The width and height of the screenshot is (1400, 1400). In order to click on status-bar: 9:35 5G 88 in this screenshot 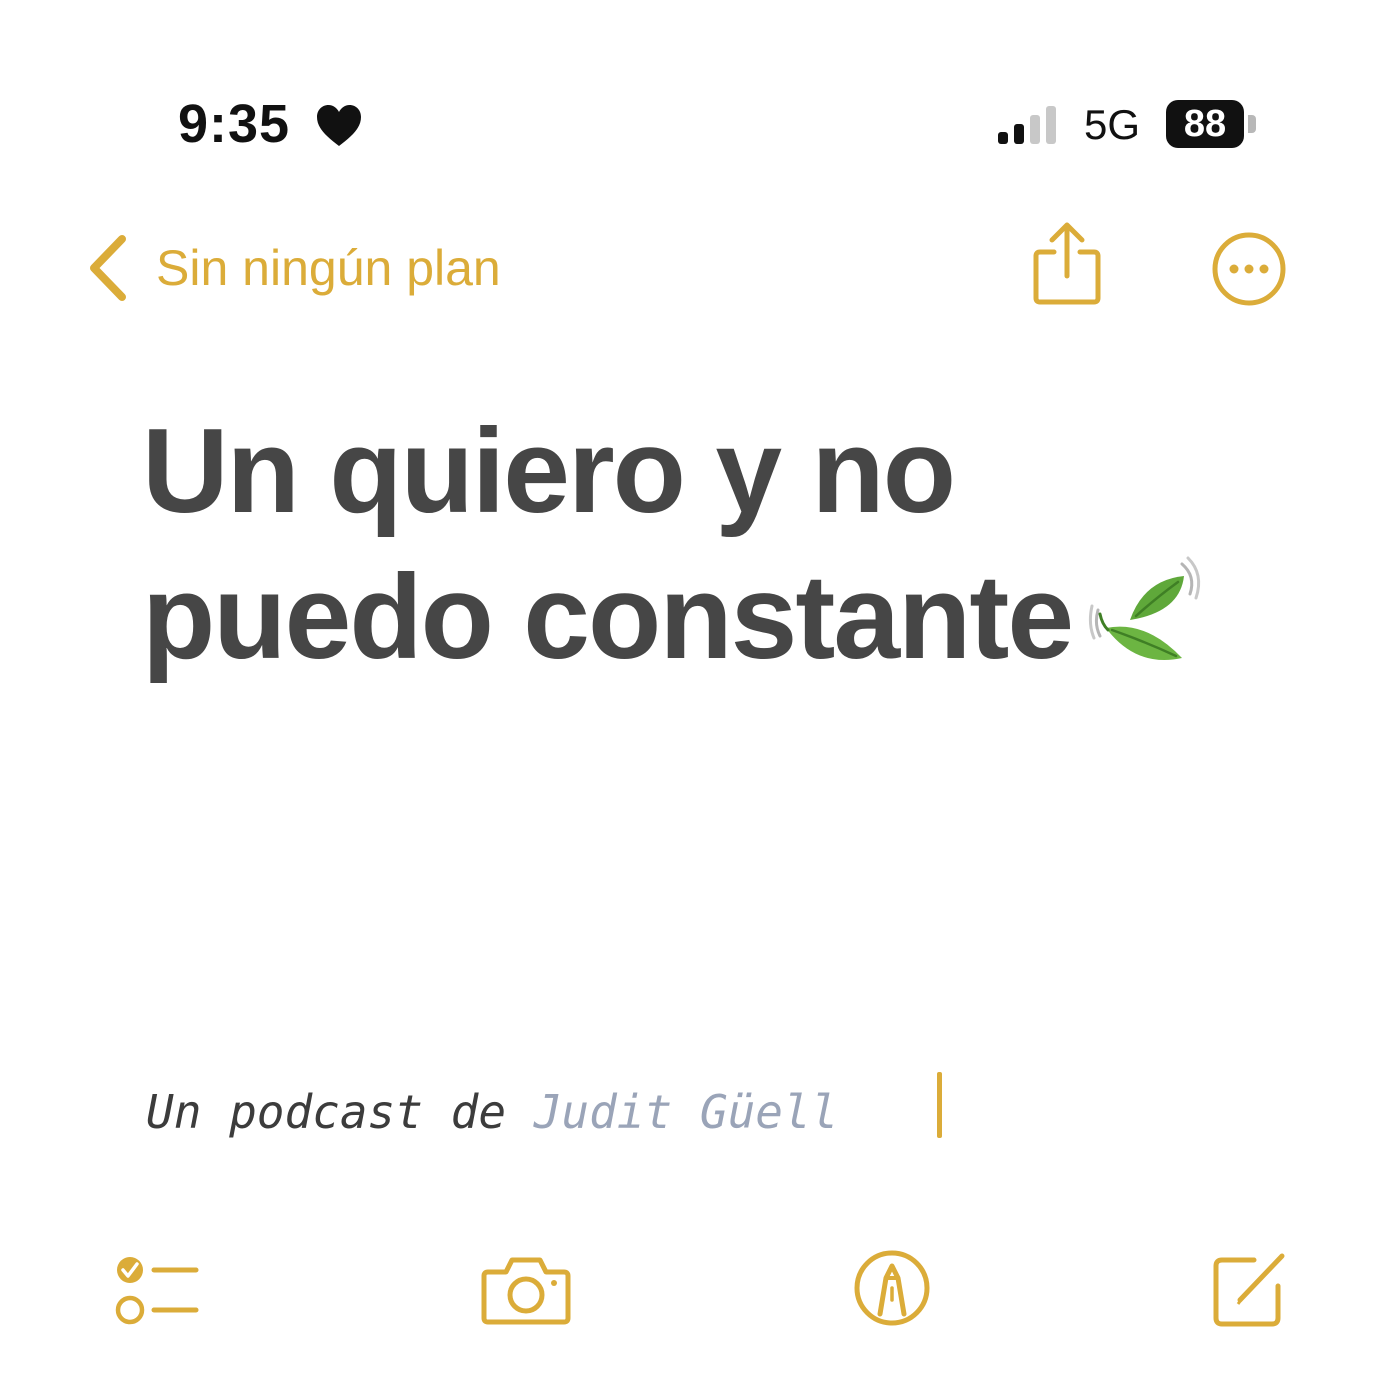, I will do `click(700, 100)`.